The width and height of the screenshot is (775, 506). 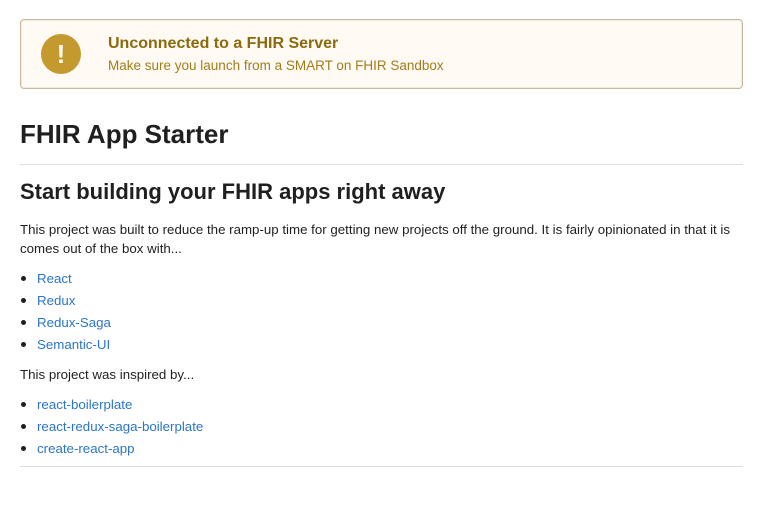 I want to click on warning-title: Unconnected to a FHIR Server, so click(x=223, y=43).